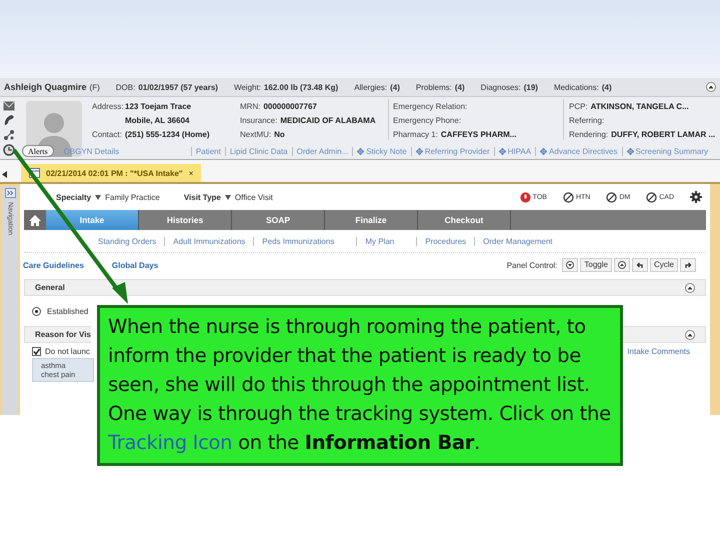 Image resolution: width=720 pixels, height=540 pixels. Describe the element at coordinates (36, 351) in the screenshot. I see `checkbox` at that location.